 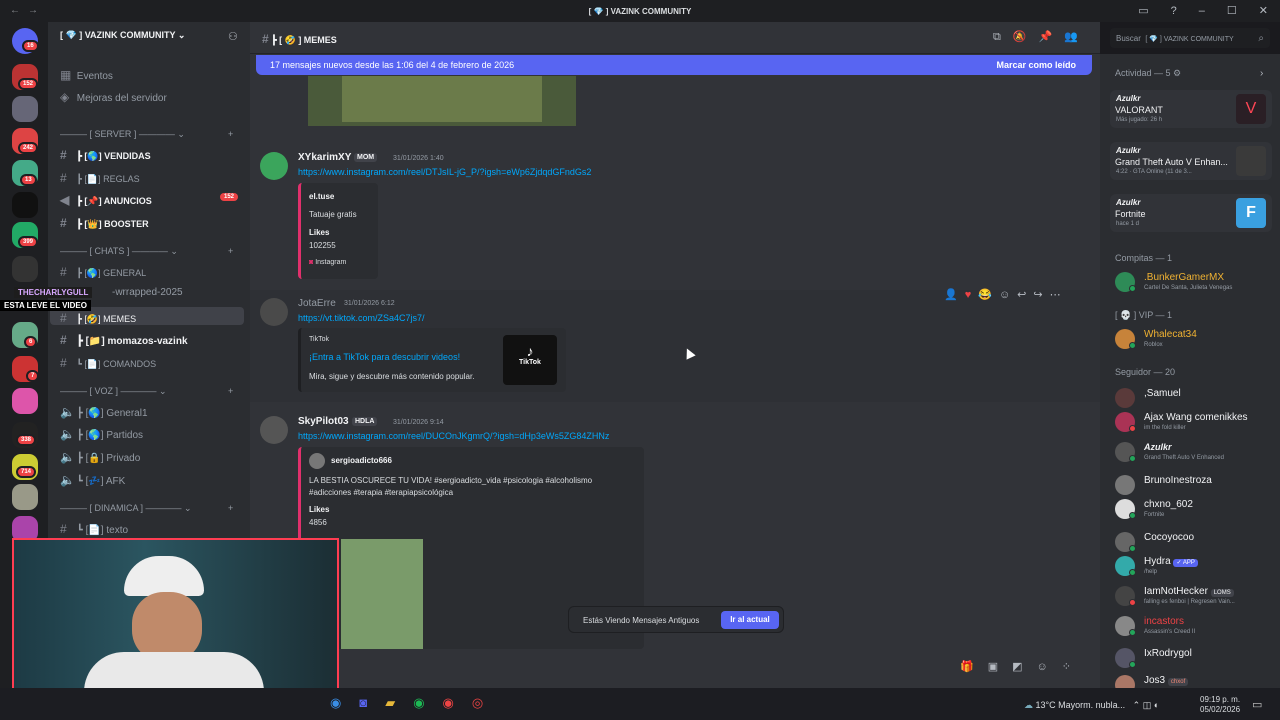 What do you see at coordinates (361, 460) in the screenshot?
I see `embed-author: sergioadicto666` at bounding box center [361, 460].